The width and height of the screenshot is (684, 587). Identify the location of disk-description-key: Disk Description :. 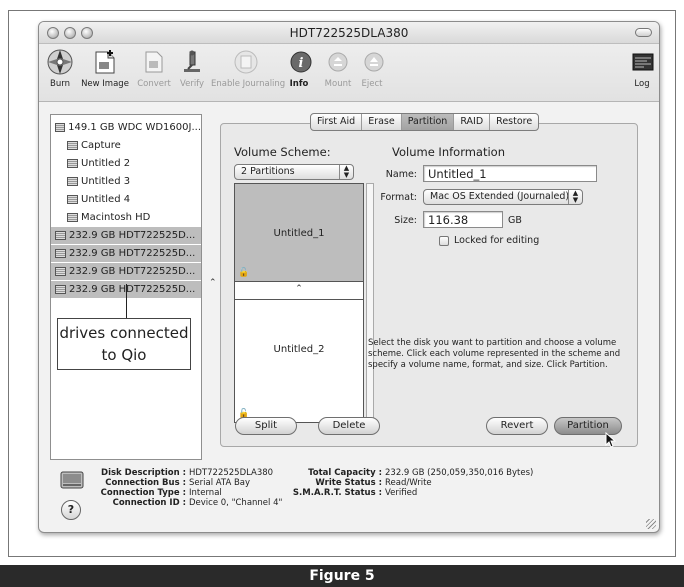
(143, 473).